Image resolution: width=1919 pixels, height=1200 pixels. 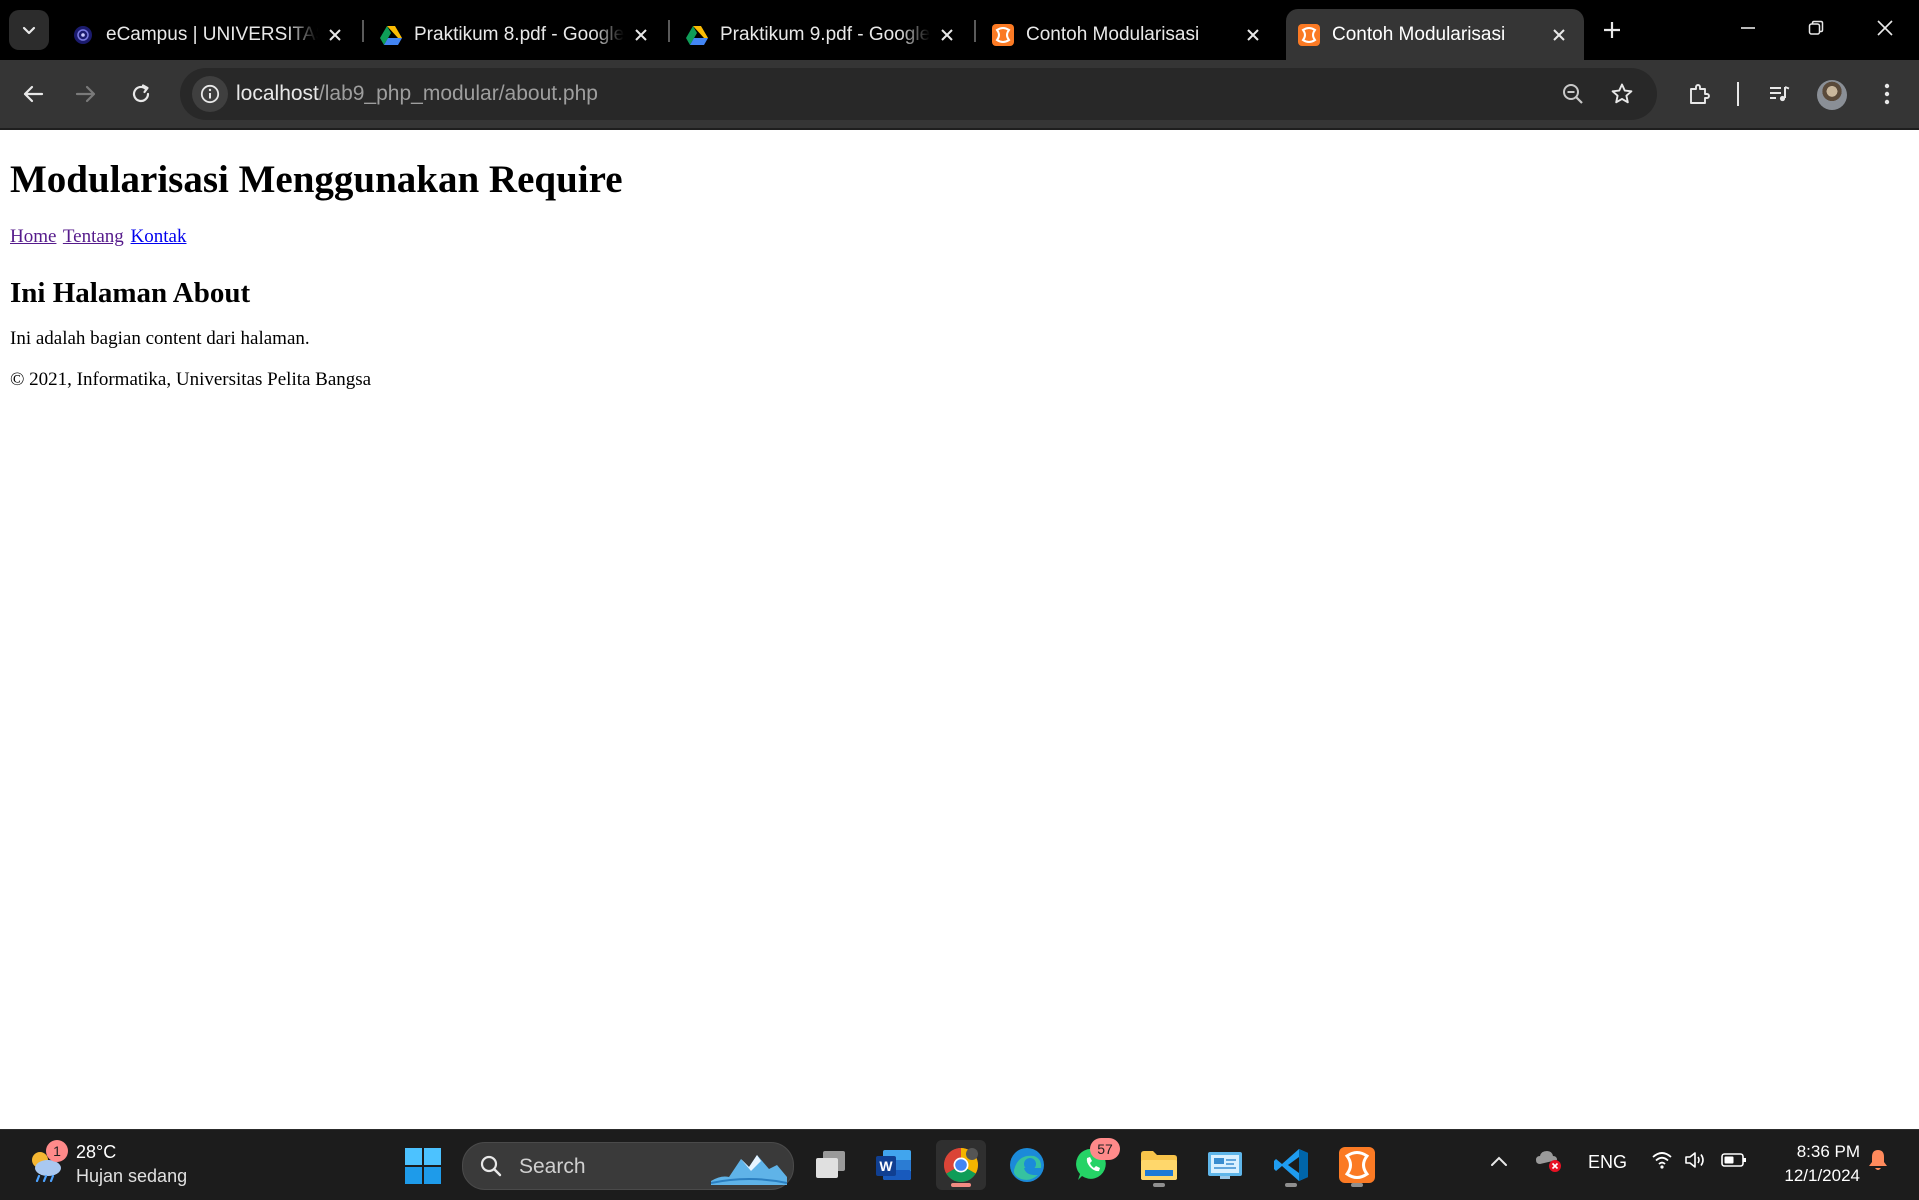 What do you see at coordinates (93, 236) in the screenshot?
I see `nav-link-tentang: Tentang` at bounding box center [93, 236].